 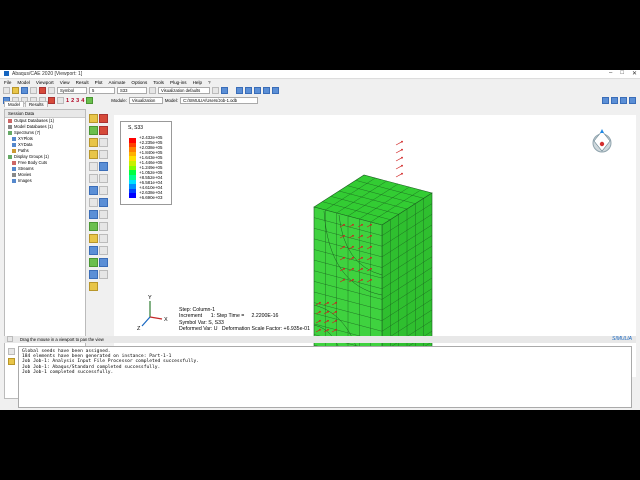 I want to click on viewport-next-icon, so click(x=624, y=100).